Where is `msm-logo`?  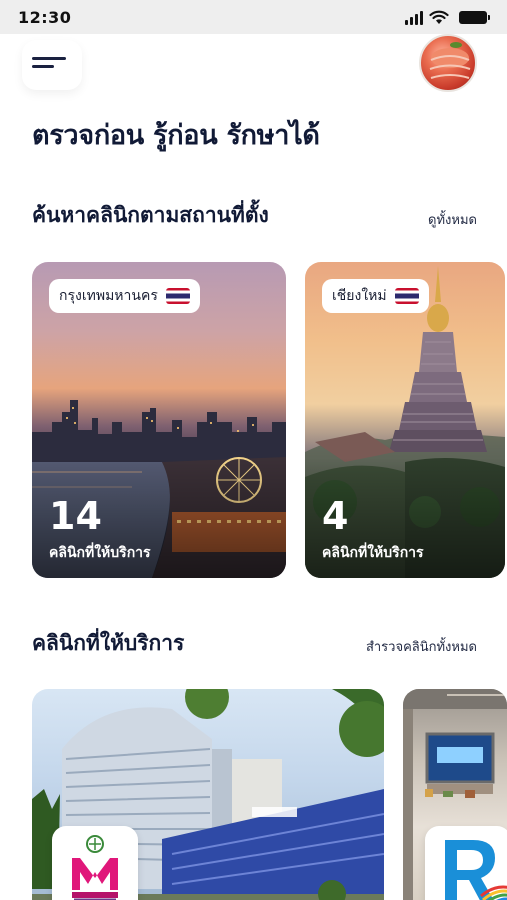 msm-logo is located at coordinates (95, 863).